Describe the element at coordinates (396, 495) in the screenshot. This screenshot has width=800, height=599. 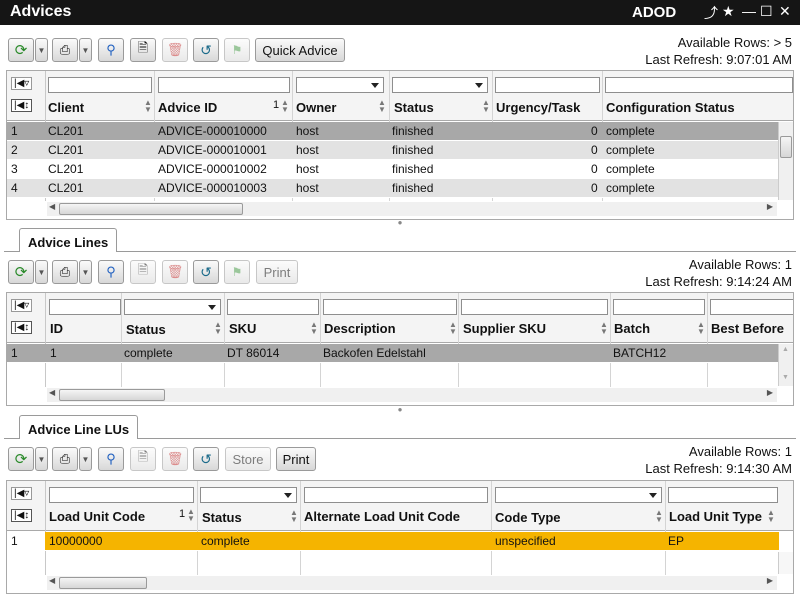
I see `filter-alt-code` at that location.